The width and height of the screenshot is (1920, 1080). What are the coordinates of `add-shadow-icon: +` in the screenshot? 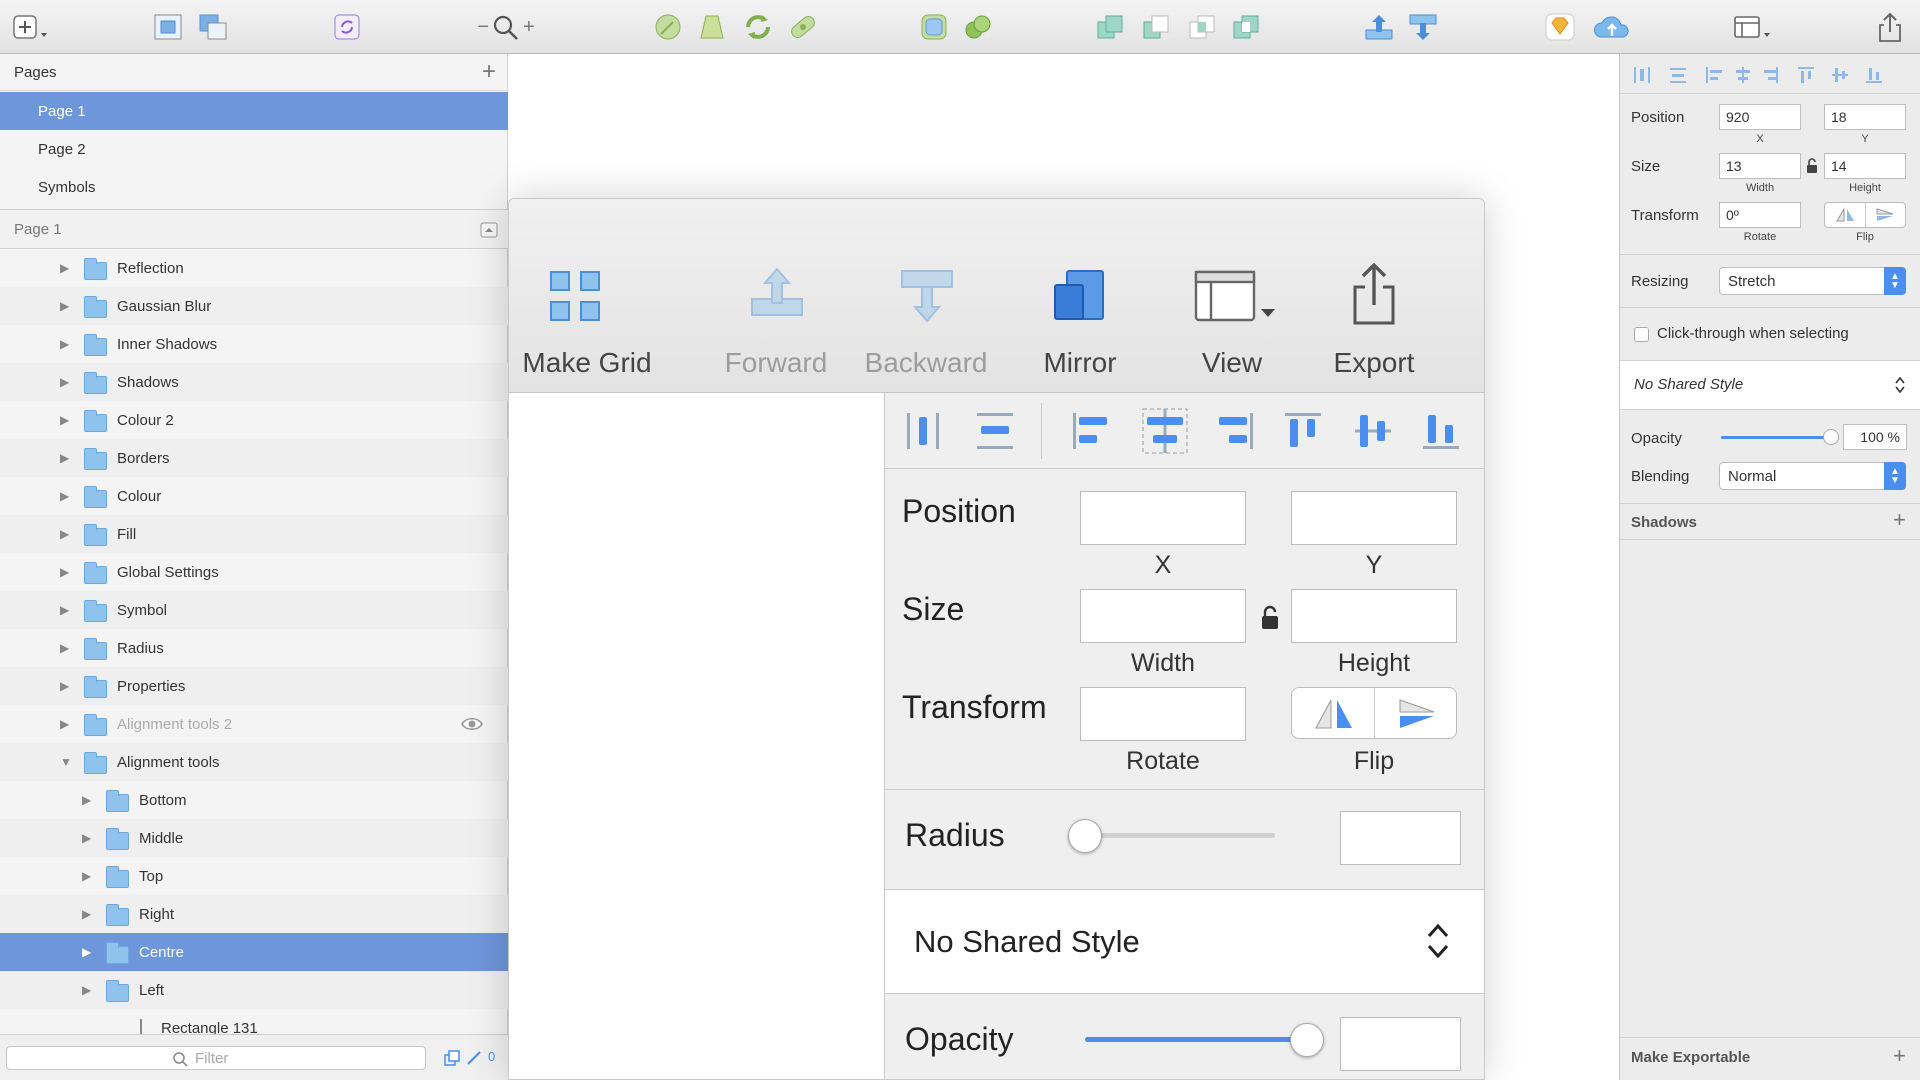 It's located at (1899, 520).